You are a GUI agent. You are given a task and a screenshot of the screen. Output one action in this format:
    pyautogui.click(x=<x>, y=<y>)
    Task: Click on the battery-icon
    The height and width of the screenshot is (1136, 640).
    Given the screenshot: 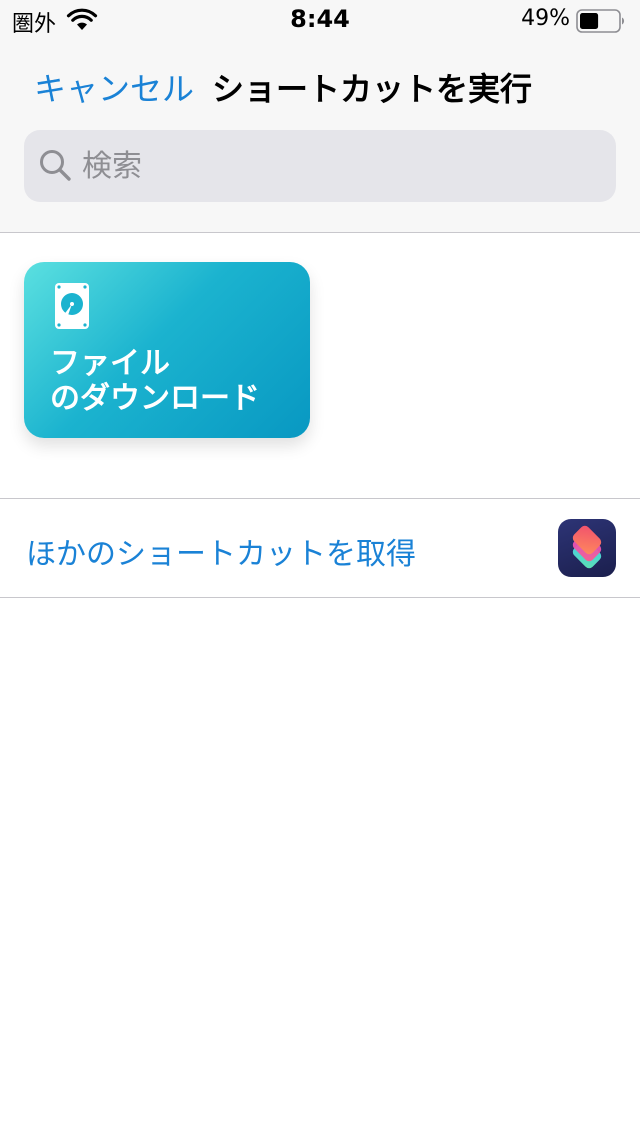 What is the action you would take?
    pyautogui.click(x=600, y=21)
    